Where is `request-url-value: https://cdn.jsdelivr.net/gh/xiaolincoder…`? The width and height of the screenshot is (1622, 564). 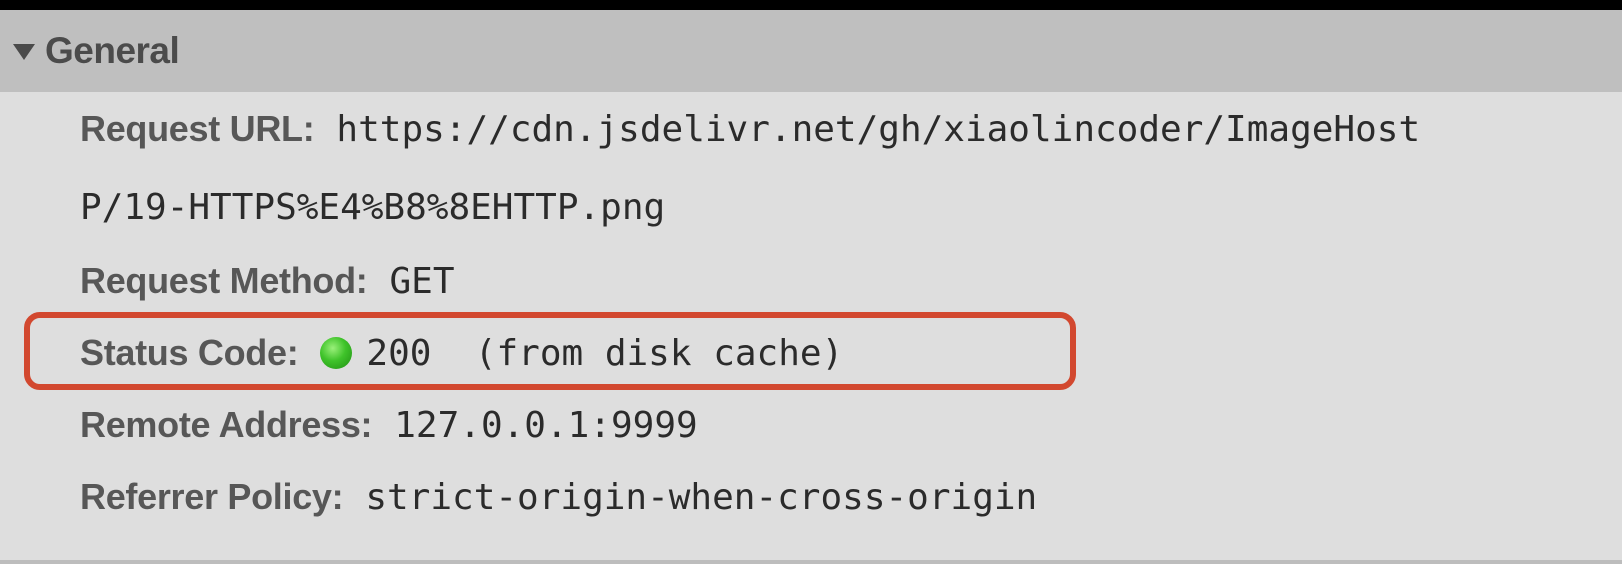 request-url-value: https://cdn.jsdelivr.net/gh/xiaolincoder… is located at coordinates (878, 129).